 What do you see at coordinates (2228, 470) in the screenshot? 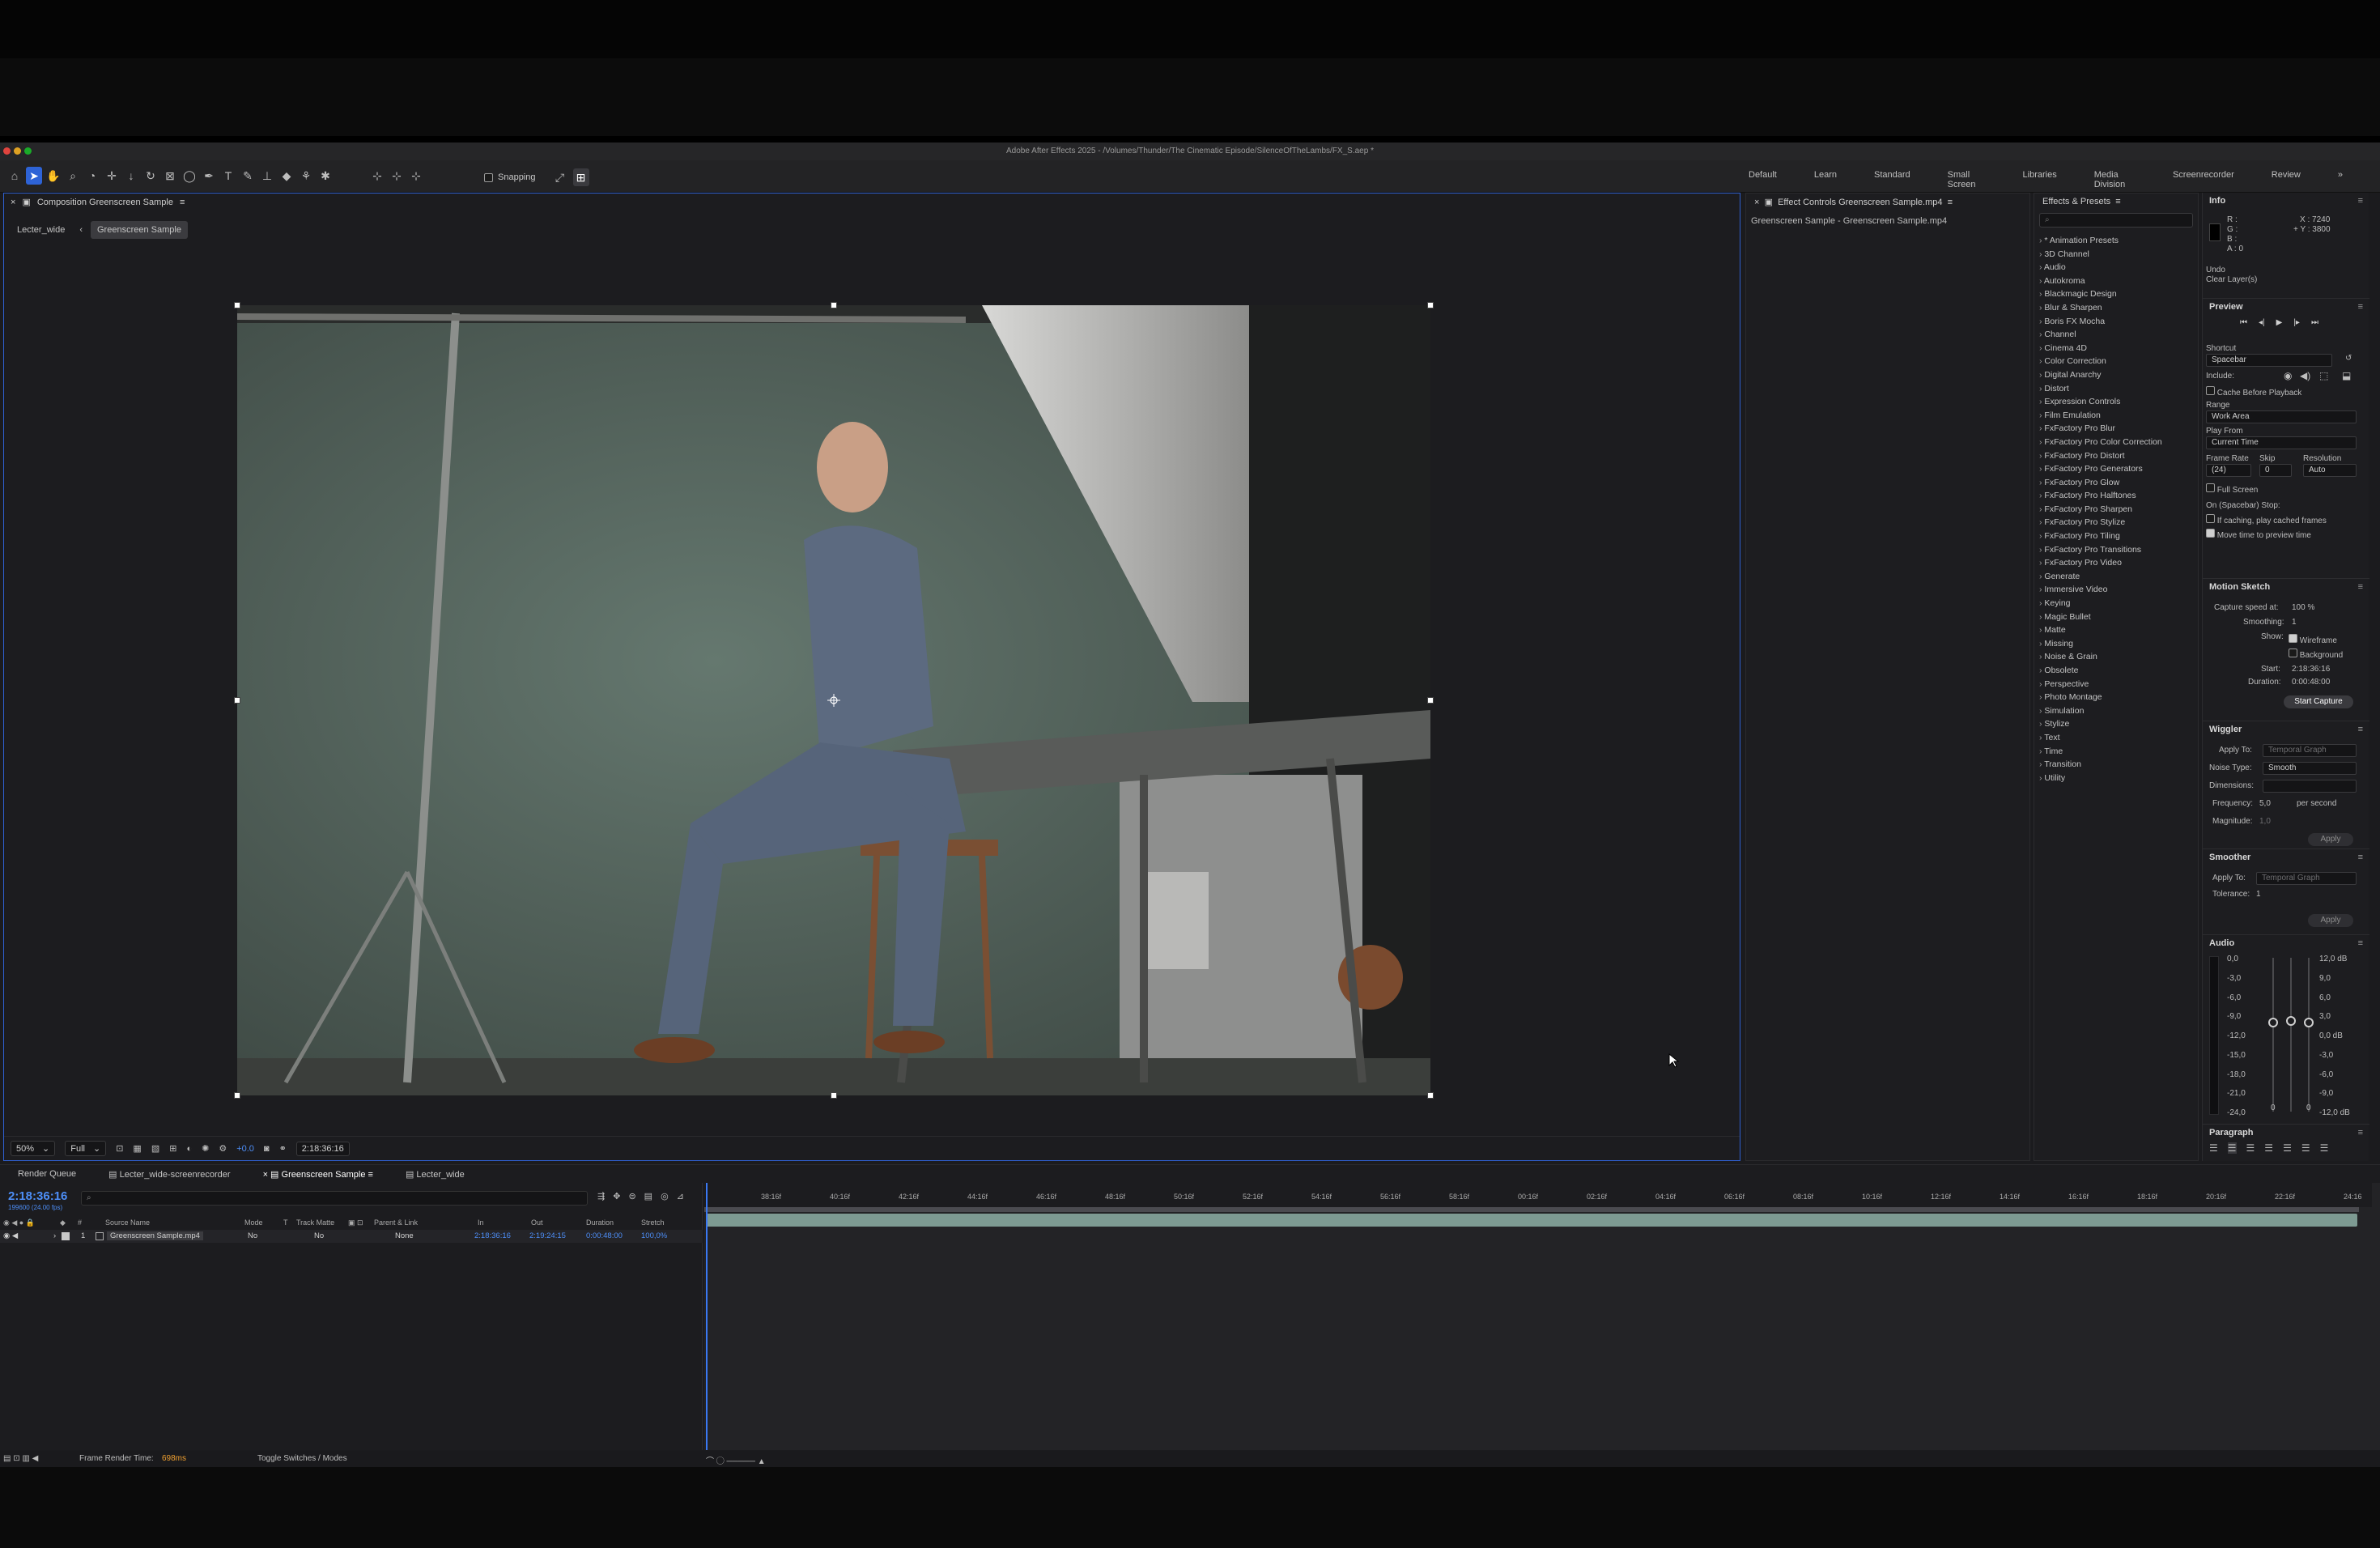
I see `frame-rate-dropdown: (24)` at bounding box center [2228, 470].